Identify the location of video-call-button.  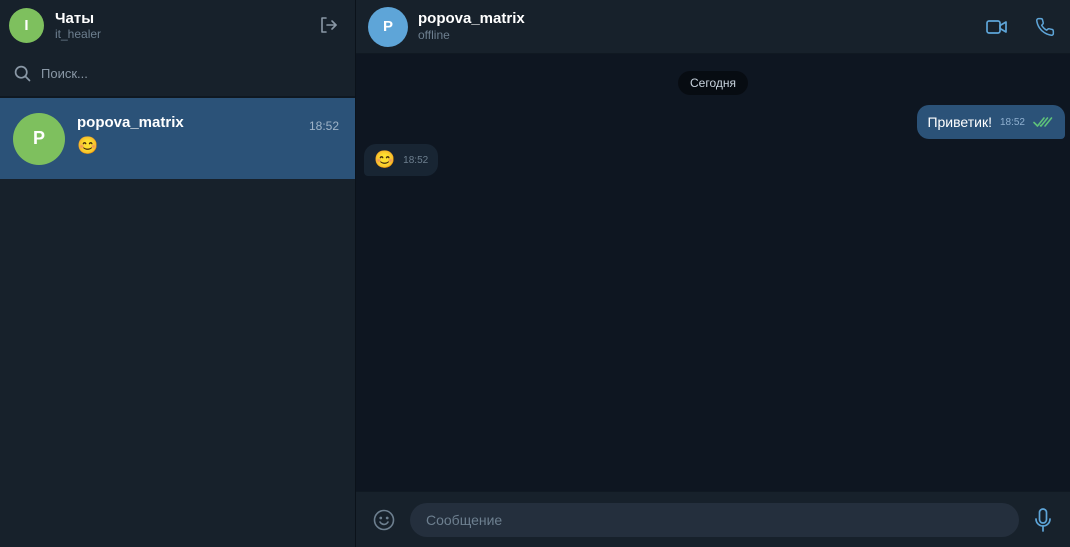
(997, 27).